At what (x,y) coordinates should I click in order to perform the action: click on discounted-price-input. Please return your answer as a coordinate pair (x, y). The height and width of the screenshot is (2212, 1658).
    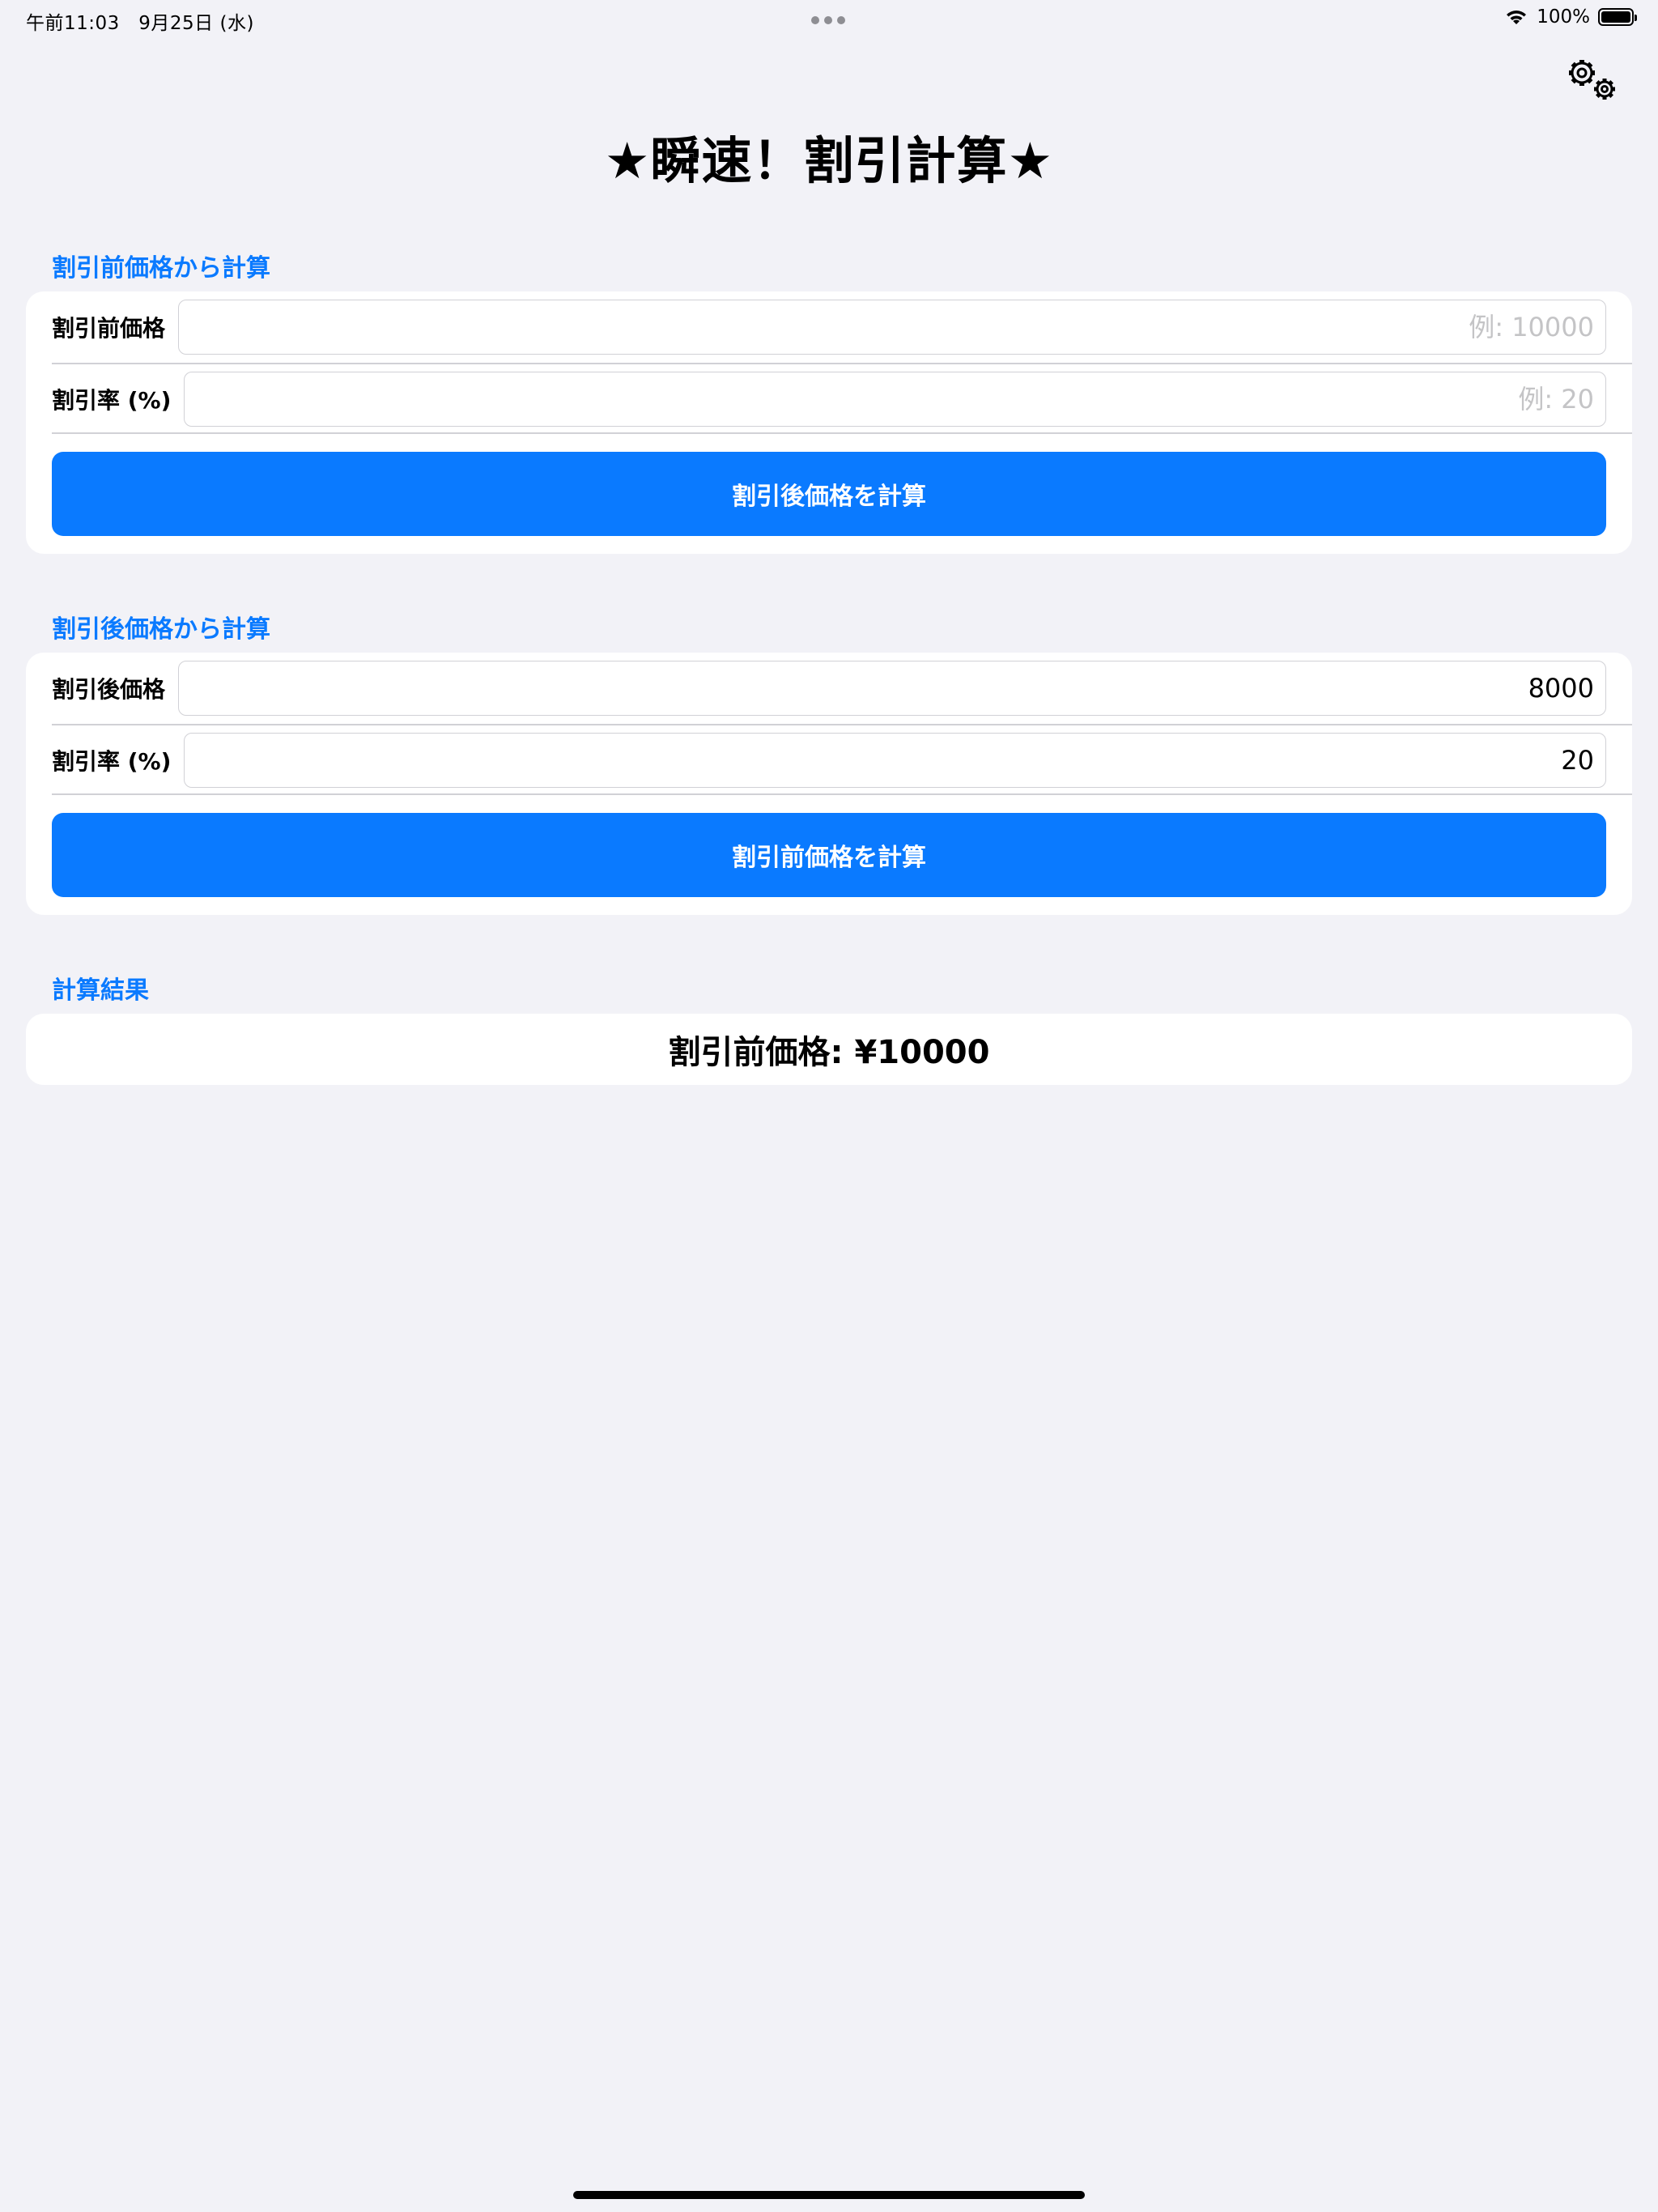
    Looking at the image, I should click on (892, 689).